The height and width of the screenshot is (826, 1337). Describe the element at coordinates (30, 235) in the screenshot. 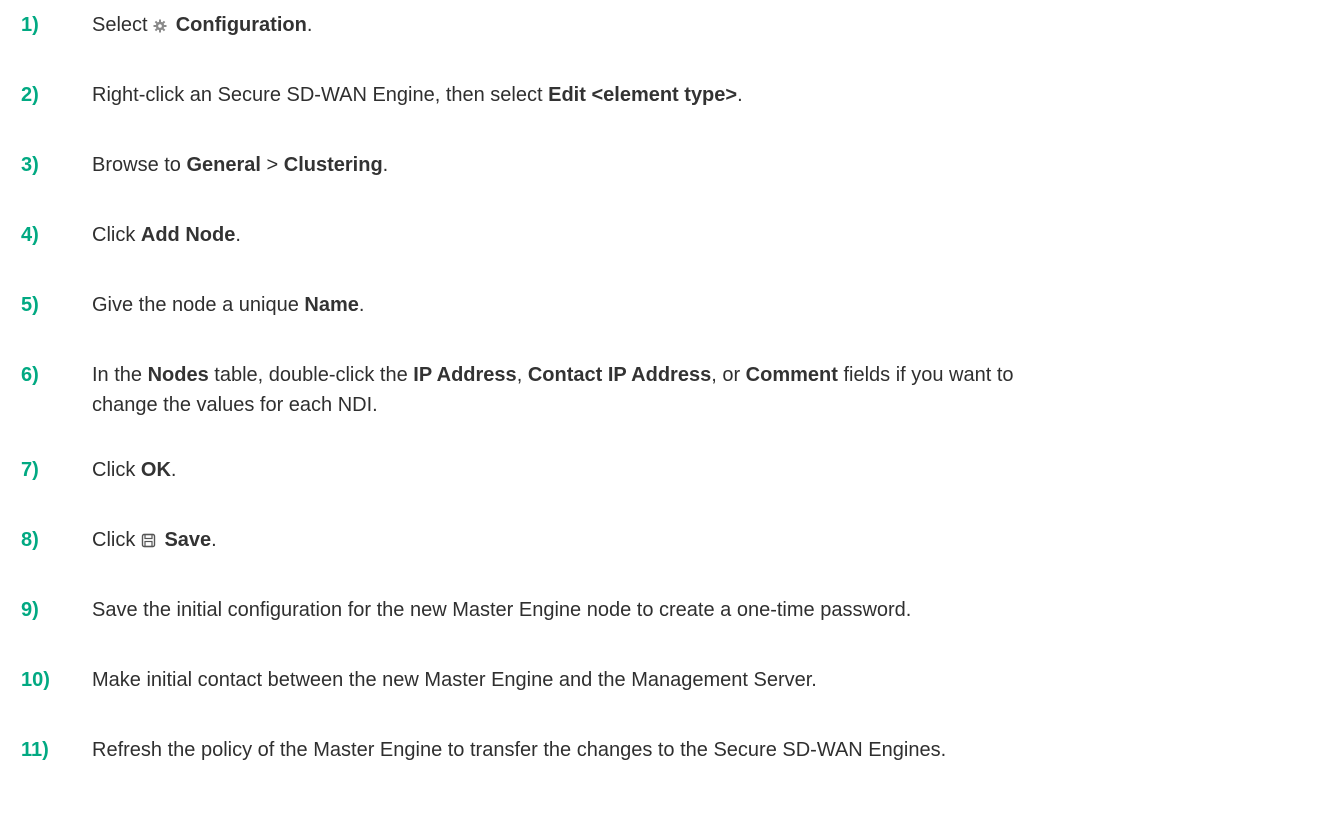

I see `step-number: 4)` at that location.